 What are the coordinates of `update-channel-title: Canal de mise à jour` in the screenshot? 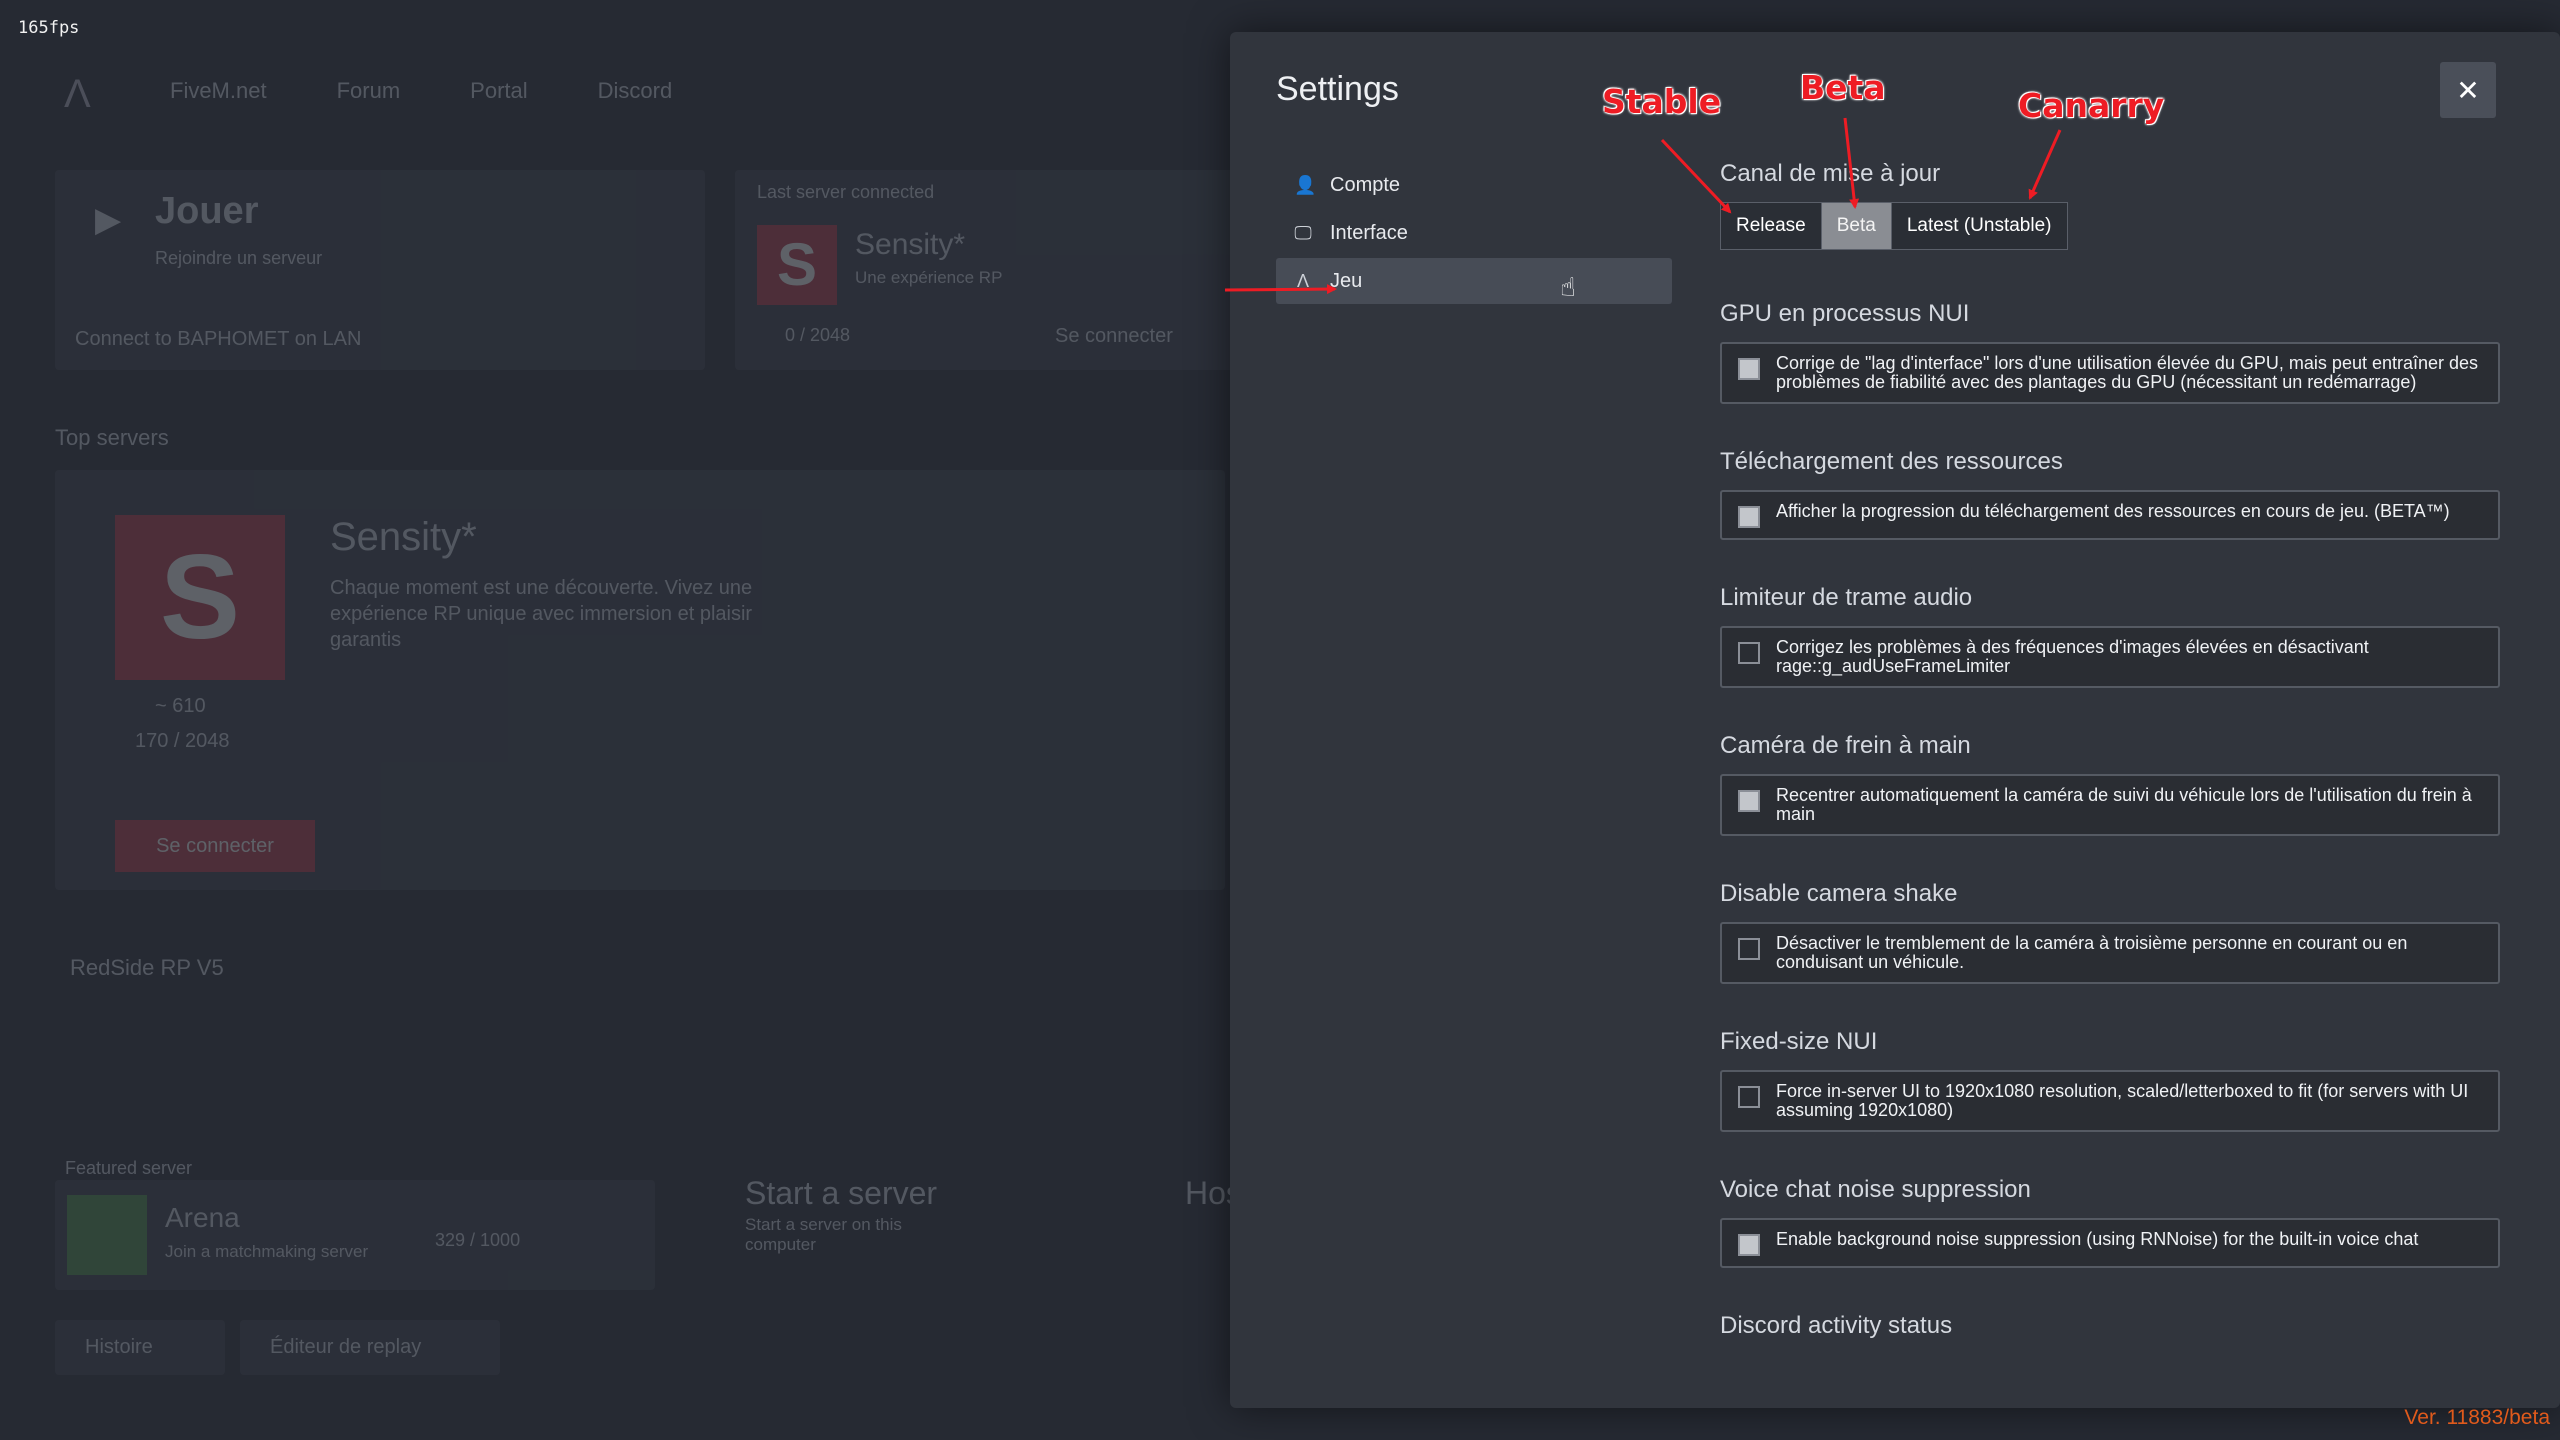 It's located at (1830, 173).